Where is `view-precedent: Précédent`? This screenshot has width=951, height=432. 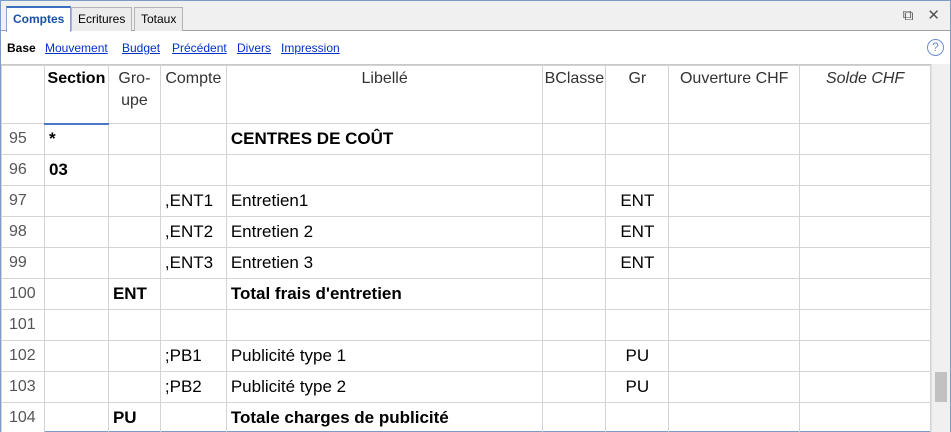 view-precedent: Précédent is located at coordinates (199, 48).